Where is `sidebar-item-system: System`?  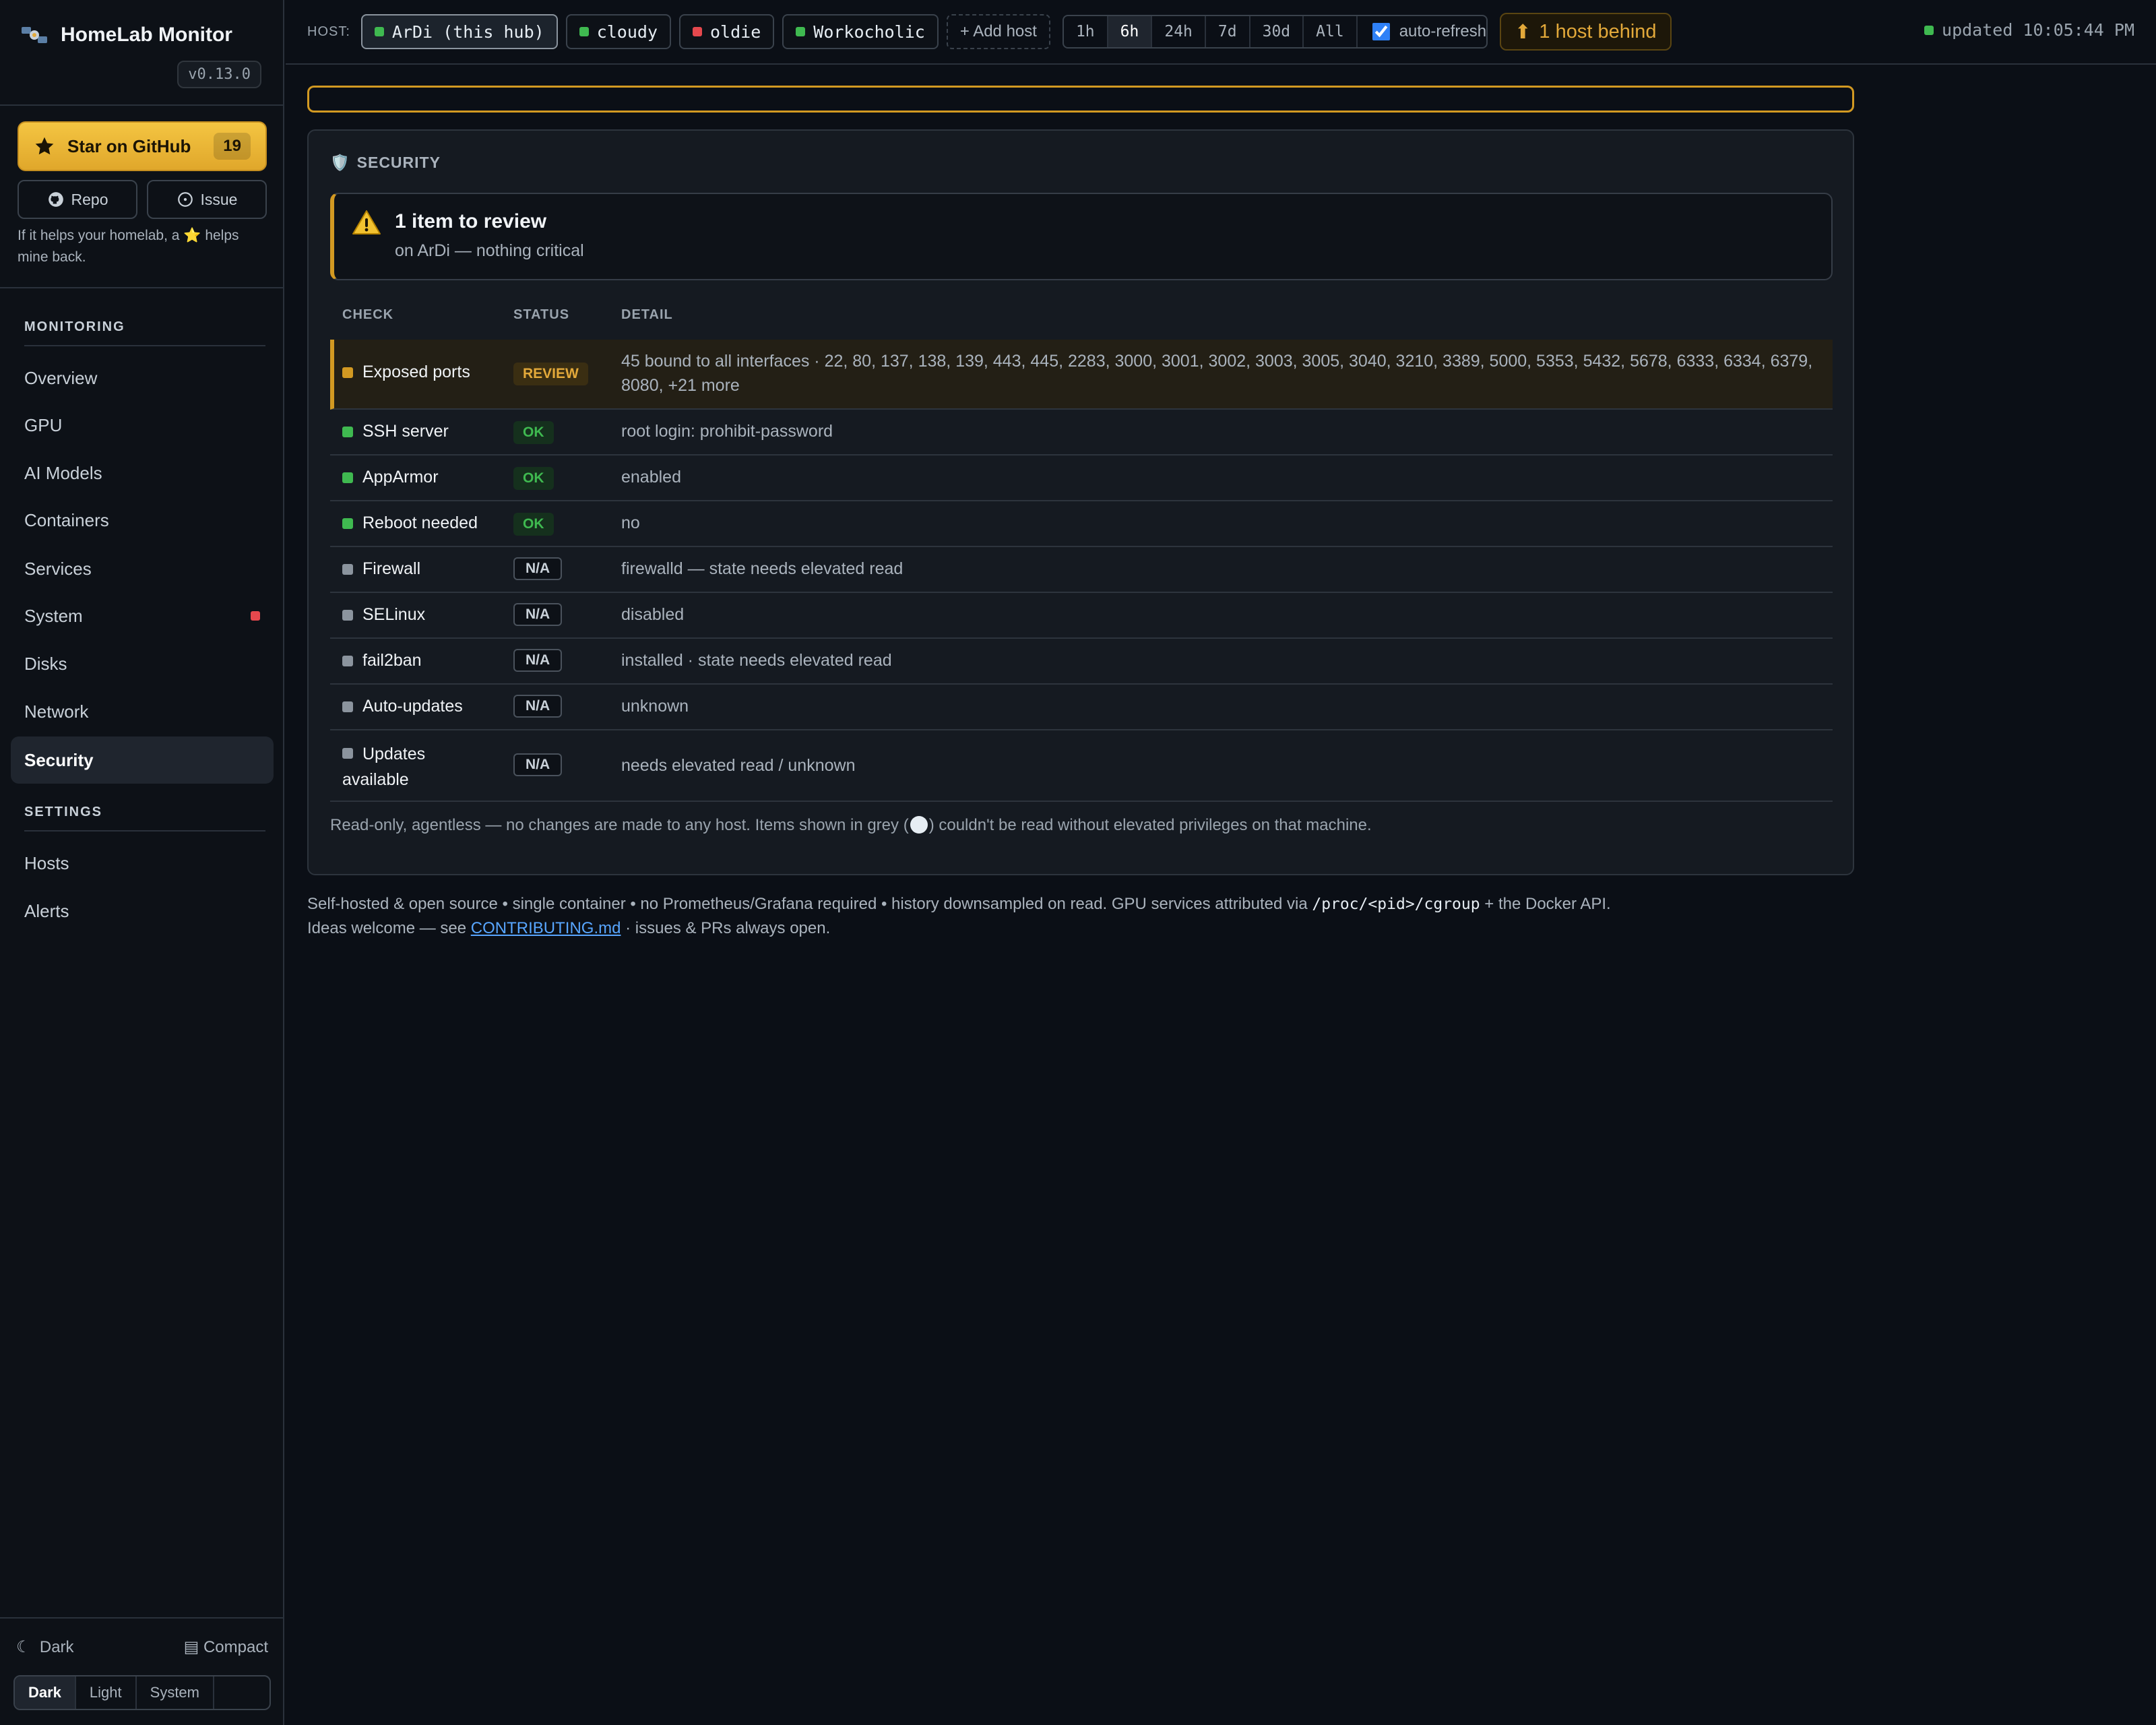
sidebar-item-system: System is located at coordinates (142, 615).